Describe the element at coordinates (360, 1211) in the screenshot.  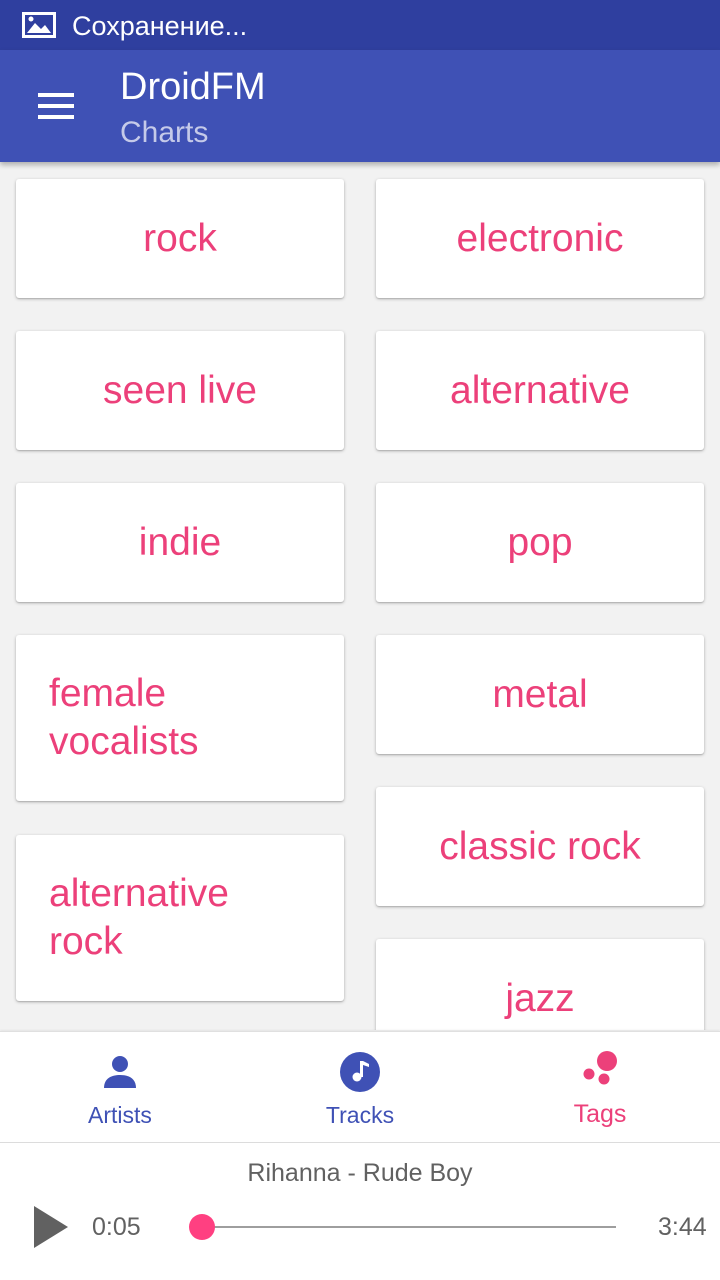
I see `mini-player: Rihanna - Rude Boy 0:05 3:44` at that location.